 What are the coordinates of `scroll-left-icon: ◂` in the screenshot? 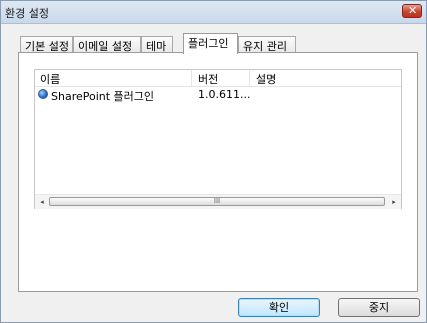 It's located at (42, 202).